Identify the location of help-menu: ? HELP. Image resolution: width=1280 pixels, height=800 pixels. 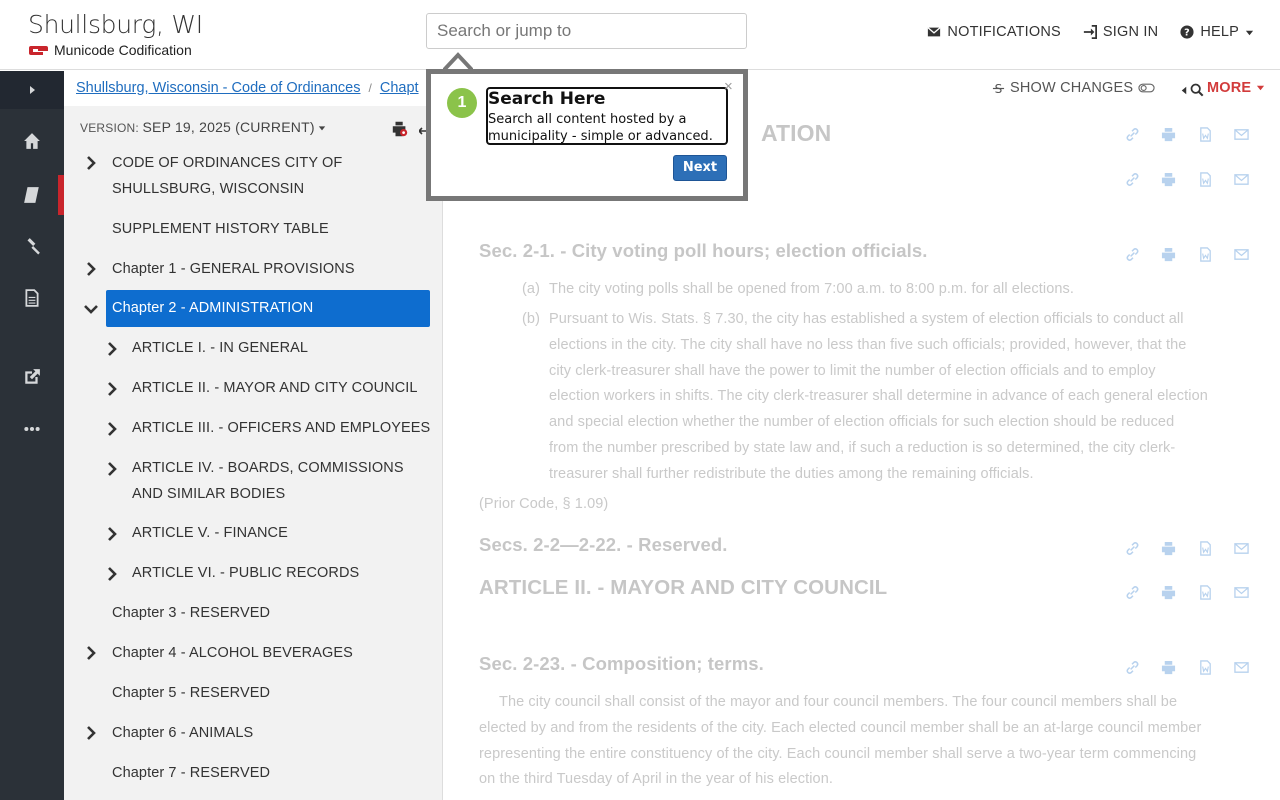
(1217, 32).